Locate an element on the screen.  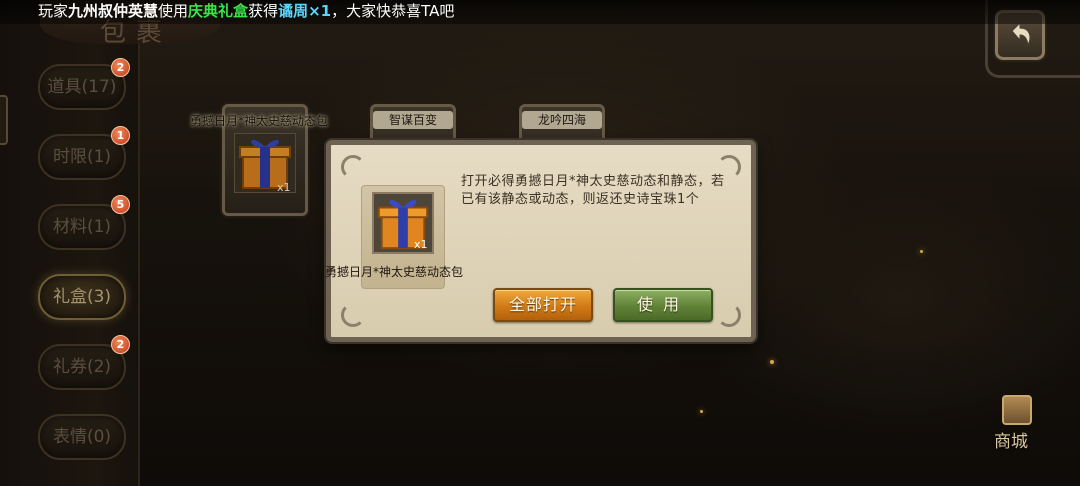
shop-button: 商城 is located at coordinates (1018, 423).